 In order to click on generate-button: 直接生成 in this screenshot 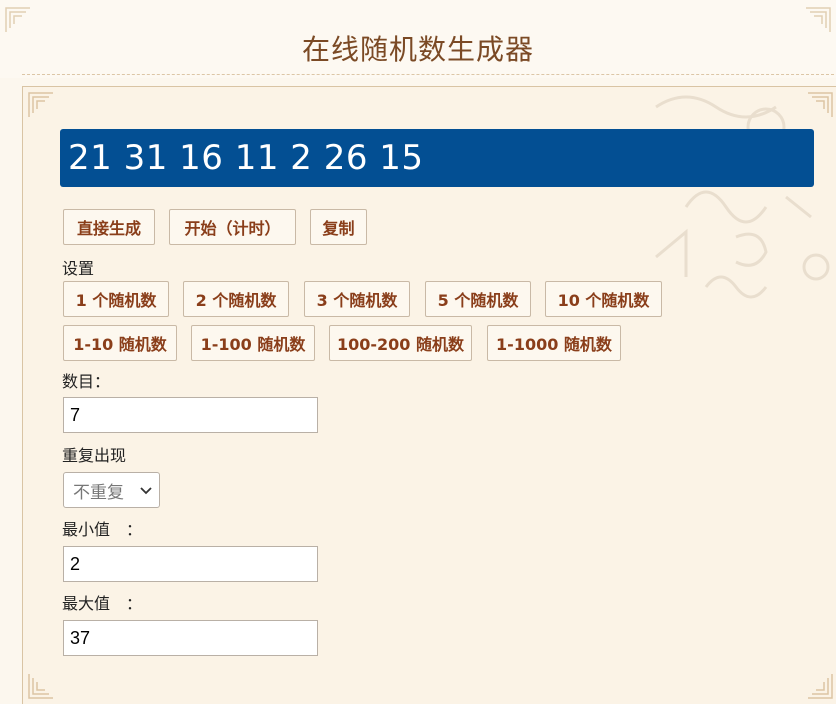, I will do `click(109, 227)`.